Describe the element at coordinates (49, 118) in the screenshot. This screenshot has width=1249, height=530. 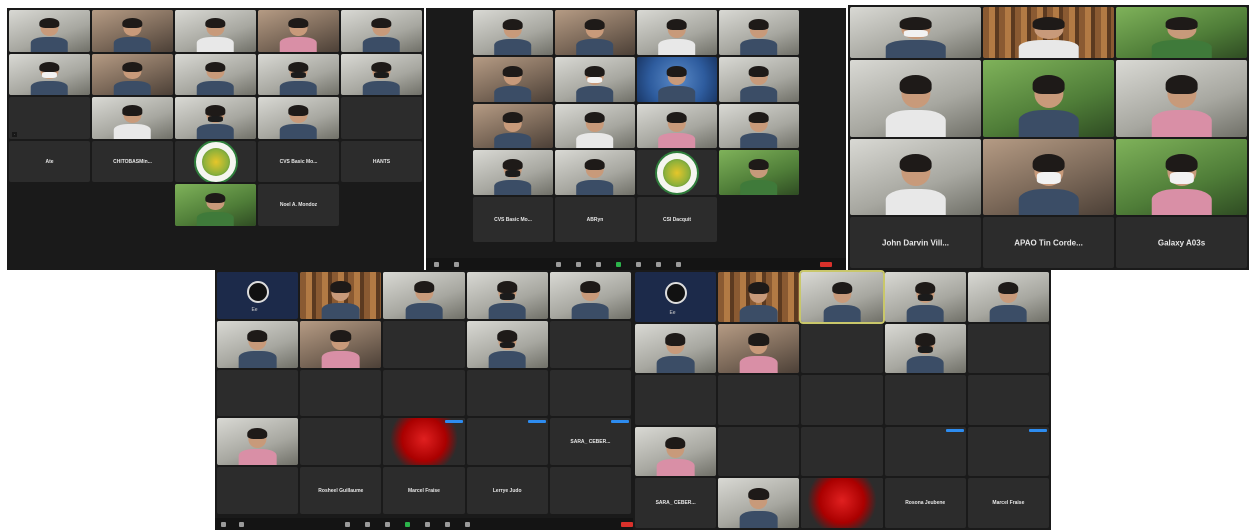
I see `participant-tile-video-off: ·` at that location.